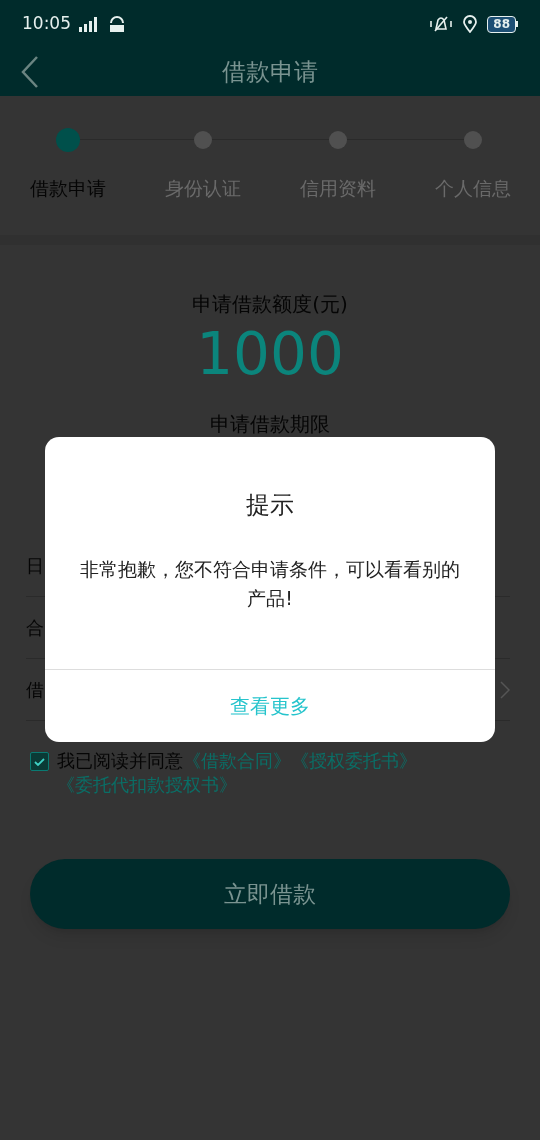 The width and height of the screenshot is (540, 1140). Describe the element at coordinates (501, 24) in the screenshot. I see `battery-level: 88` at that location.